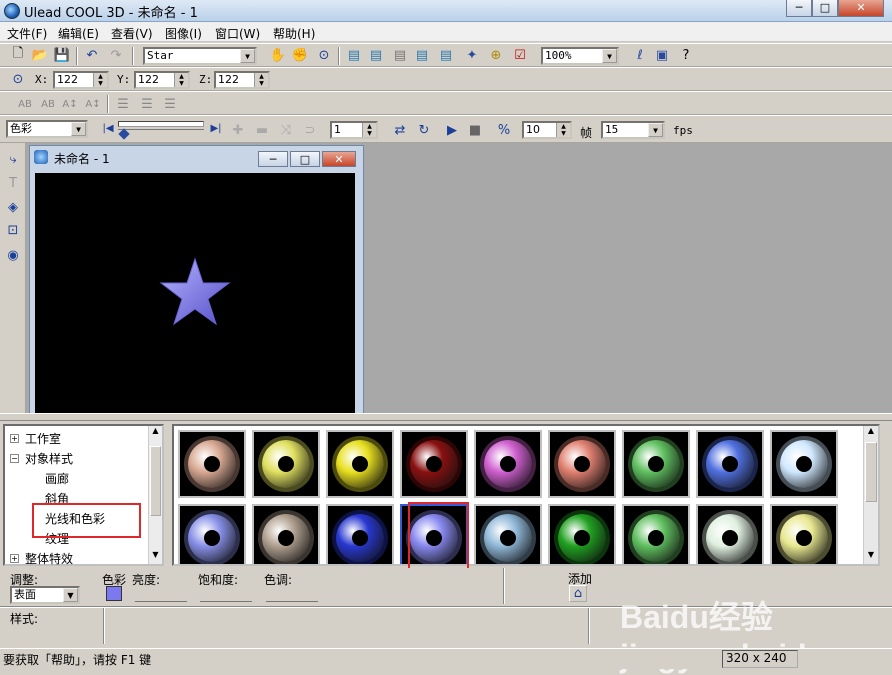  I want to click on align-center-icon: ☰, so click(147, 104).